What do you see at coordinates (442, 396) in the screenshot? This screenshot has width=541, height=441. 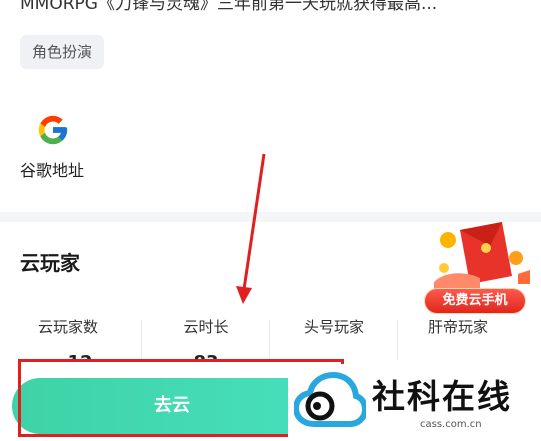 I see `watermark-brand: 社科在线` at bounding box center [442, 396].